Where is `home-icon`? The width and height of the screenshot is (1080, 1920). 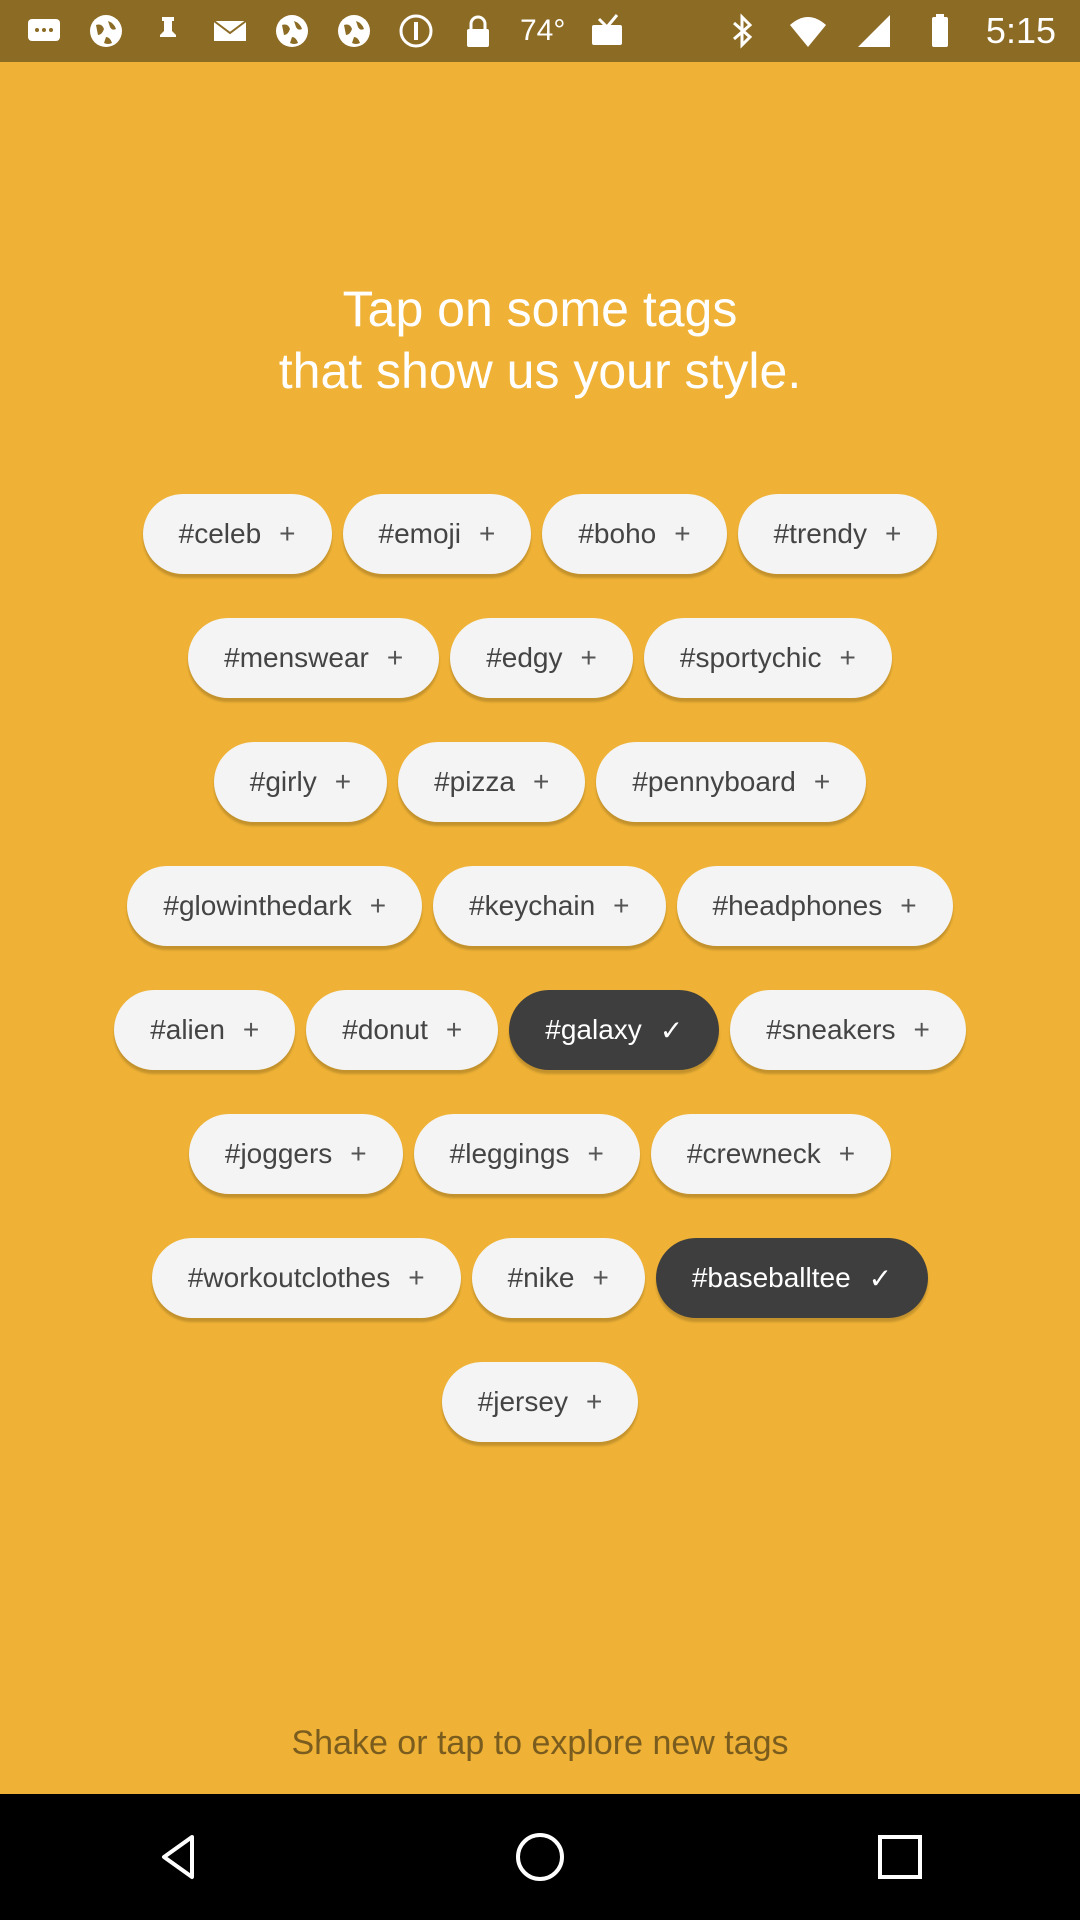
home-icon is located at coordinates (540, 1857).